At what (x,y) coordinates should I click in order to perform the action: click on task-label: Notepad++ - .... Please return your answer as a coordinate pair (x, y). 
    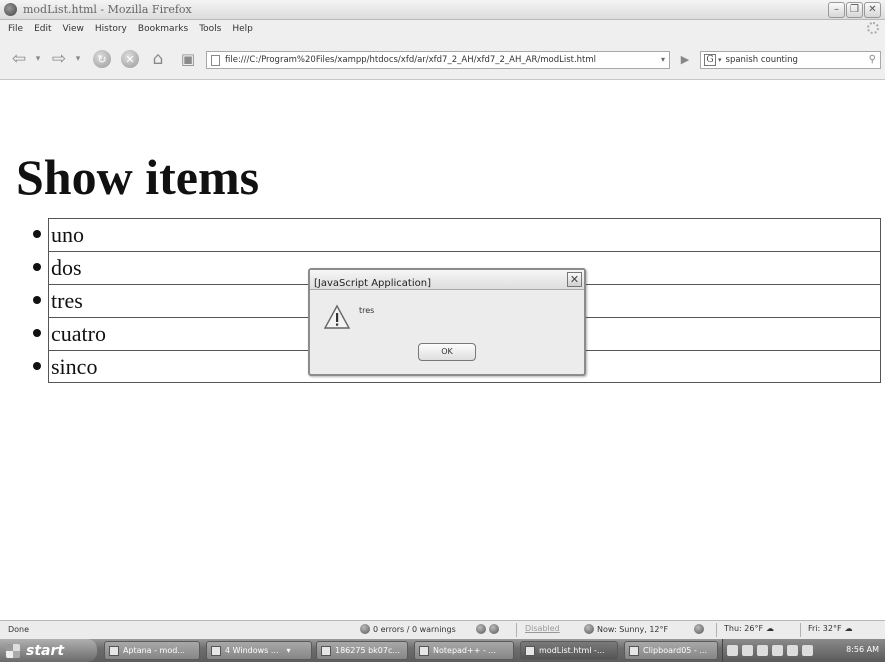
    Looking at the image, I should click on (465, 650).